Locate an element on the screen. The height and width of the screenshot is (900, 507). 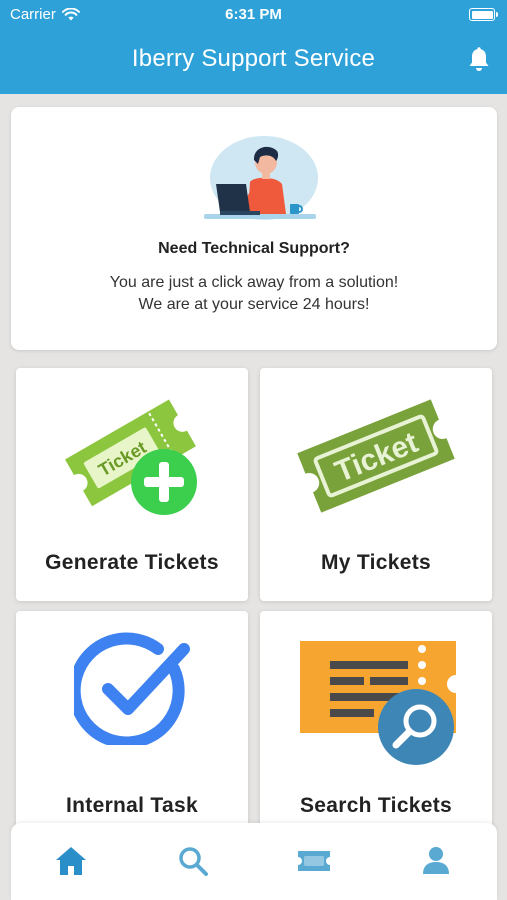
ticket-plus-icon: Ticket is located at coordinates (131, 457).